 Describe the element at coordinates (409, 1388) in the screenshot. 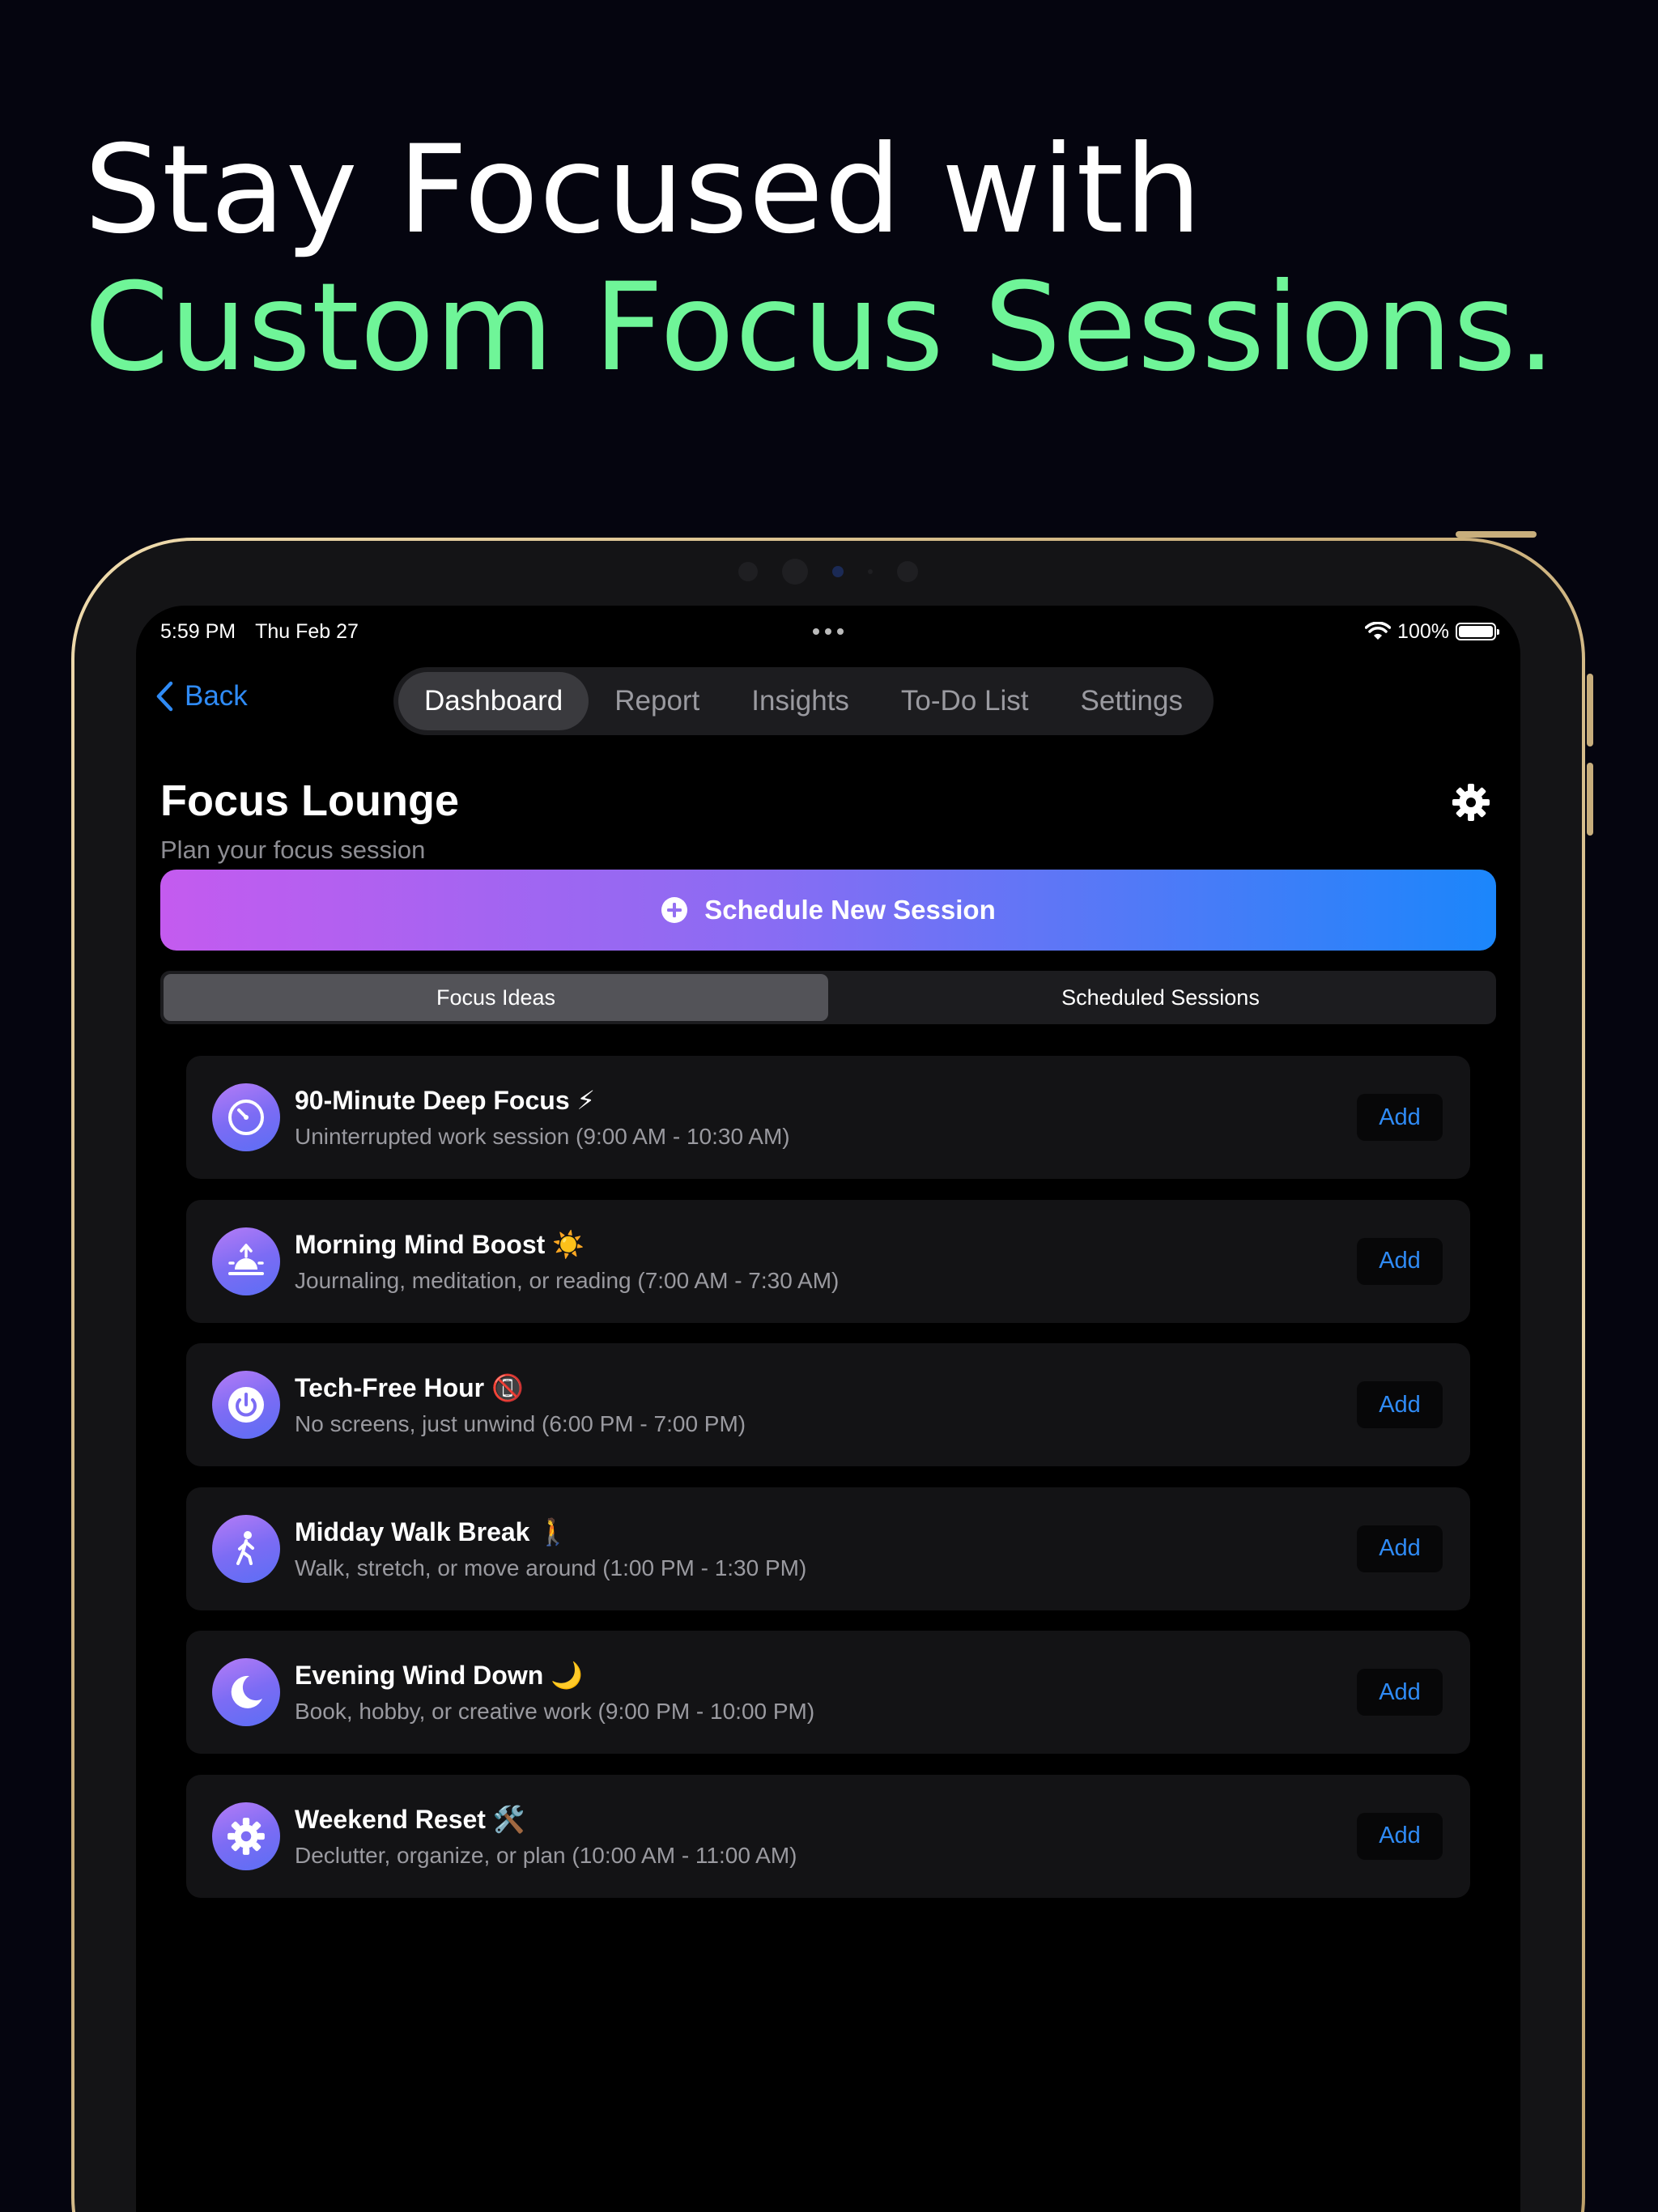

I see `idea-title: Tech-Free Hour 📵` at that location.